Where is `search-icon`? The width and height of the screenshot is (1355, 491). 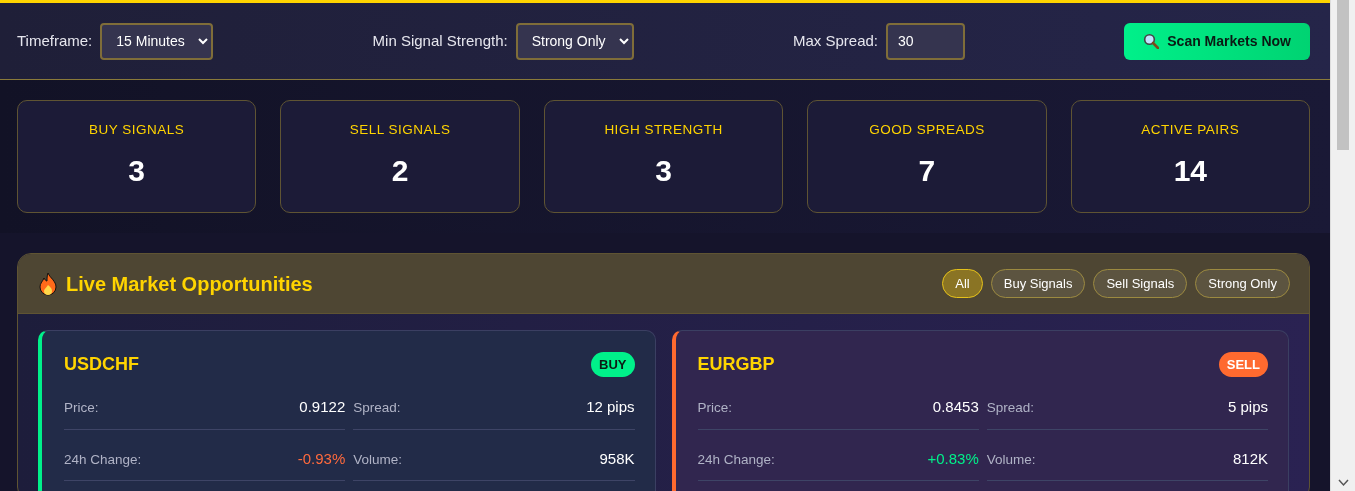
search-icon is located at coordinates (1151, 41).